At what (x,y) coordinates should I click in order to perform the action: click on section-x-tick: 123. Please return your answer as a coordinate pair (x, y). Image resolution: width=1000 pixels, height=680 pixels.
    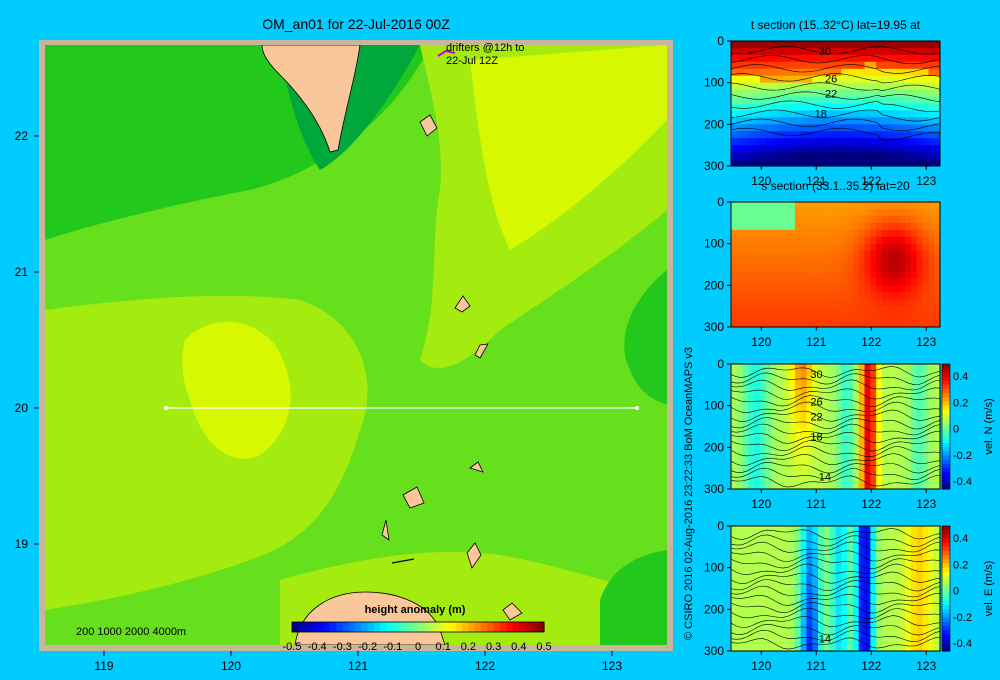
    Looking at the image, I should click on (926, 181).